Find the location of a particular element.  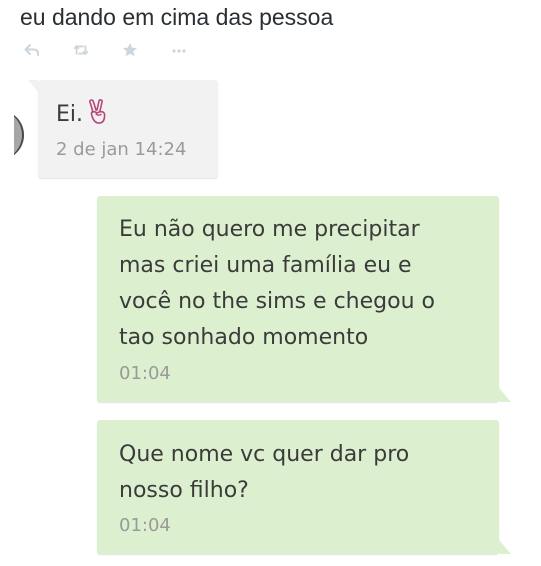

message-text: Que nome vc quer dar pro nosso filho? is located at coordinates (264, 473).